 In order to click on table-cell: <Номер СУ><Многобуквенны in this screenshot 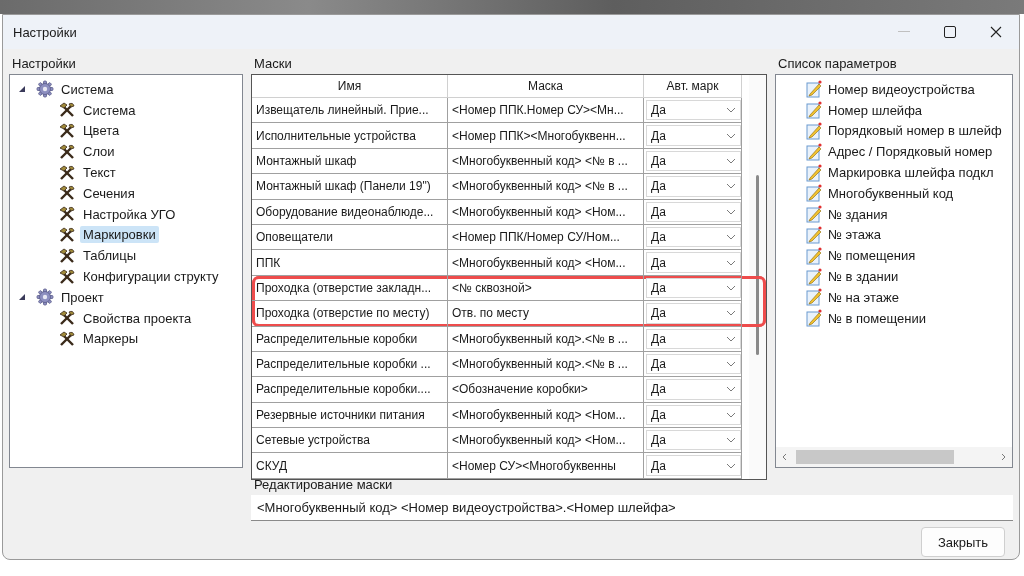, I will do `click(546, 466)`.